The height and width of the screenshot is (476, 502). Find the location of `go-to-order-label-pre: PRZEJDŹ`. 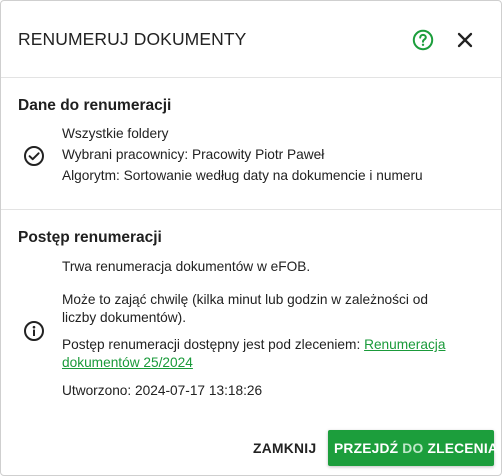

go-to-order-label-pre: PRZEJDŹ is located at coordinates (368, 448).